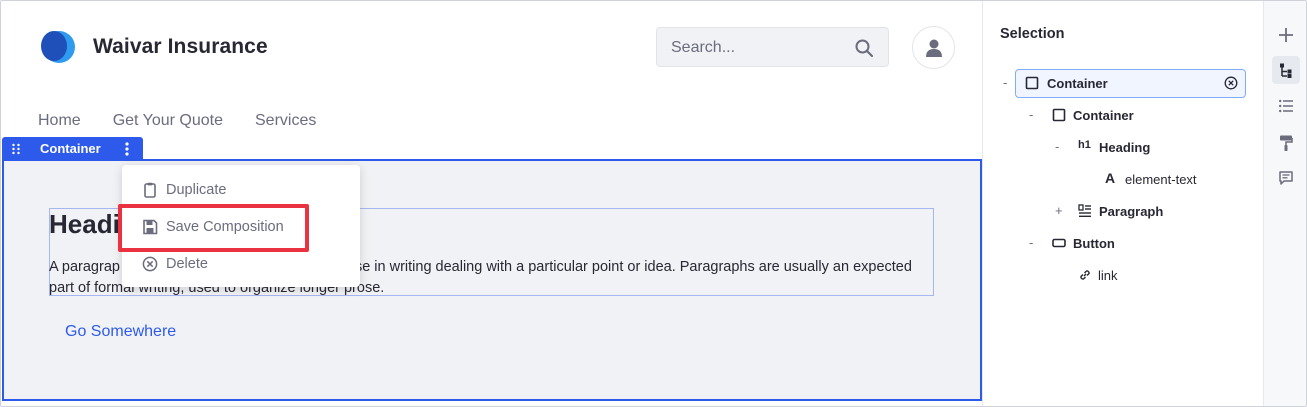  I want to click on add-icon, so click(1286, 35).